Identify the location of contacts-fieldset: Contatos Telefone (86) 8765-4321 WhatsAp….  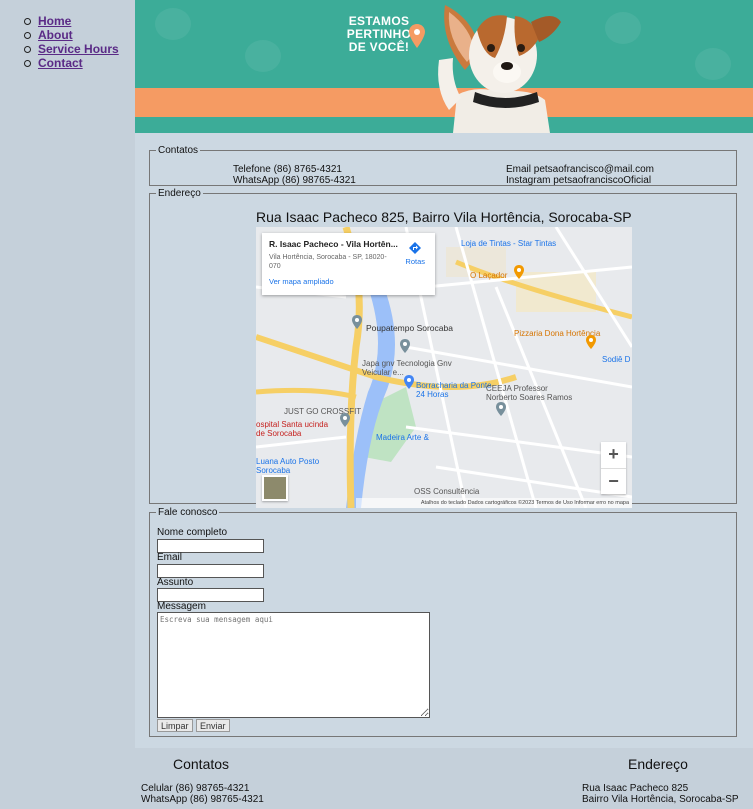
(443, 165).